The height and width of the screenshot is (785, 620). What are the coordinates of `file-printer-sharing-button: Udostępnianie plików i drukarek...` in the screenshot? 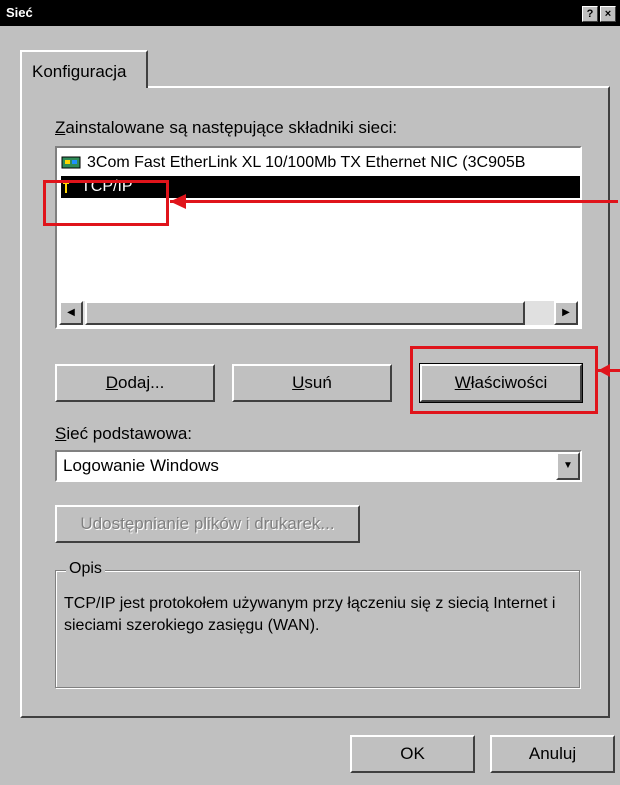 It's located at (207, 524).